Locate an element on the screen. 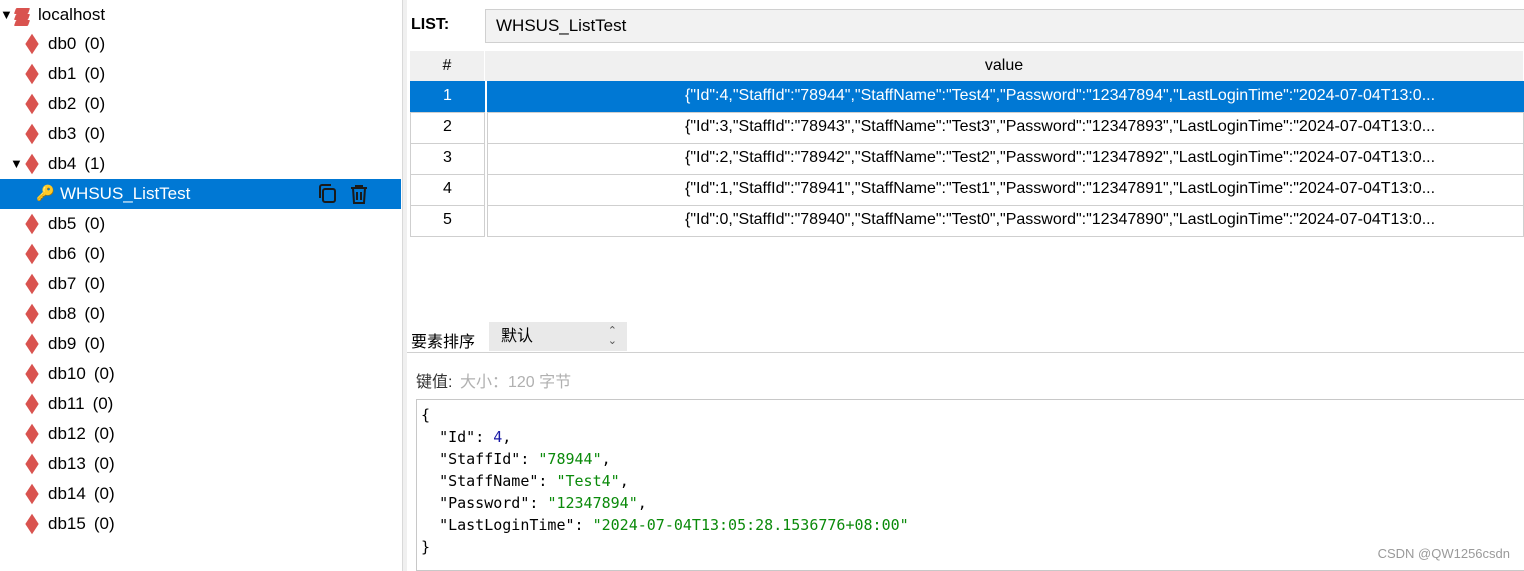  db-name: db7 is located at coordinates (62, 283).